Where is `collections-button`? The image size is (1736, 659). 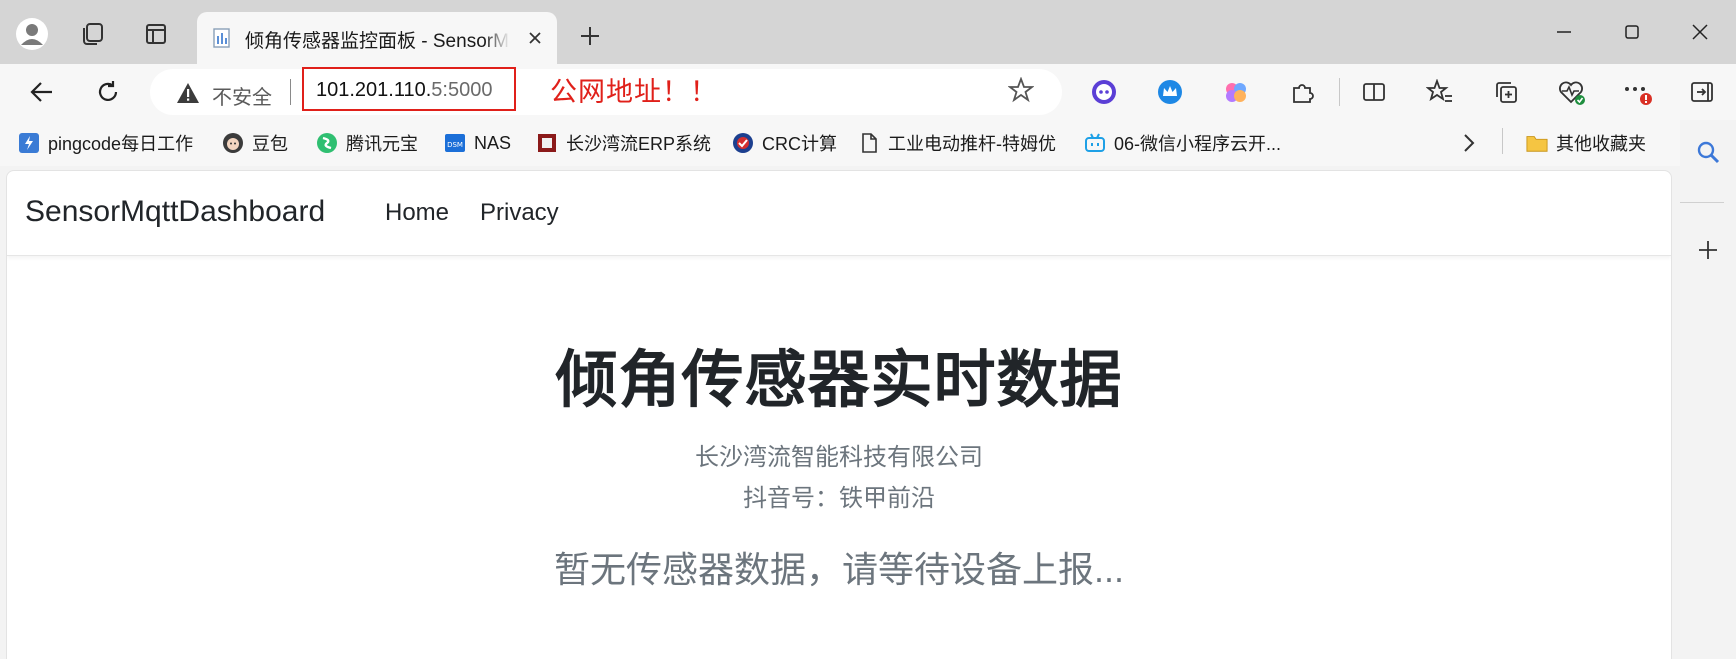 collections-button is located at coordinates (1506, 92).